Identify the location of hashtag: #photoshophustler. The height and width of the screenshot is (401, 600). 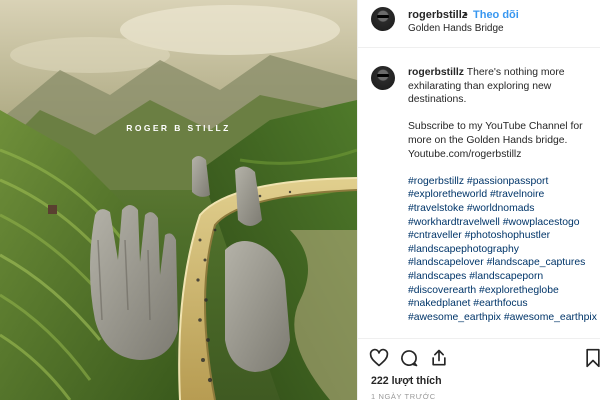
(508, 235).